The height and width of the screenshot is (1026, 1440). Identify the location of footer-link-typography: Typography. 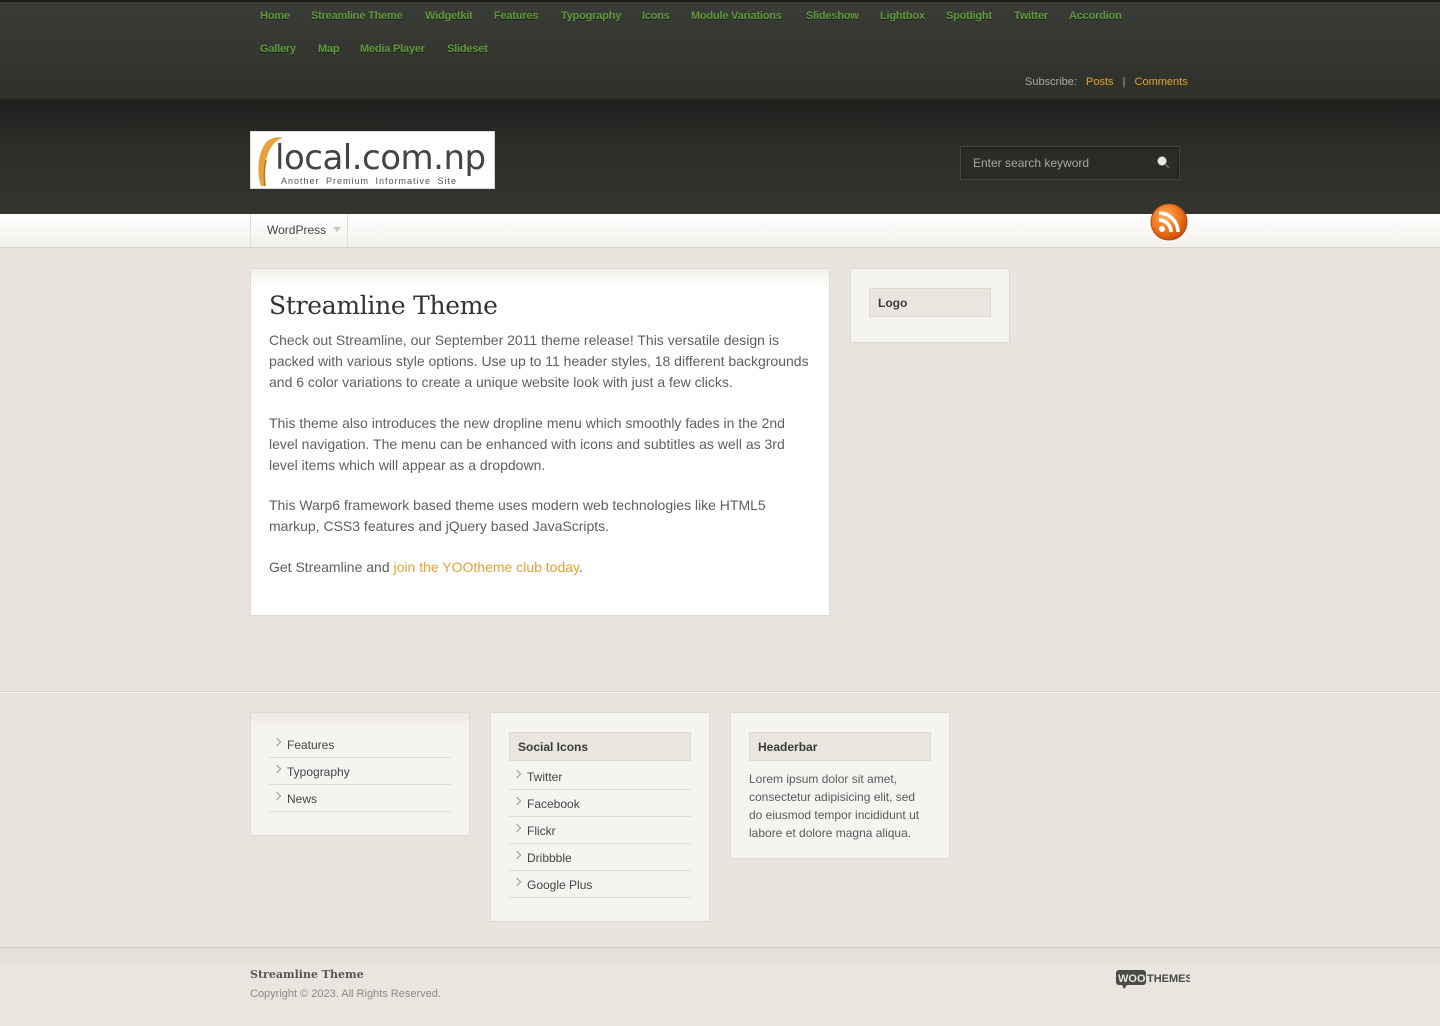
(360, 771).